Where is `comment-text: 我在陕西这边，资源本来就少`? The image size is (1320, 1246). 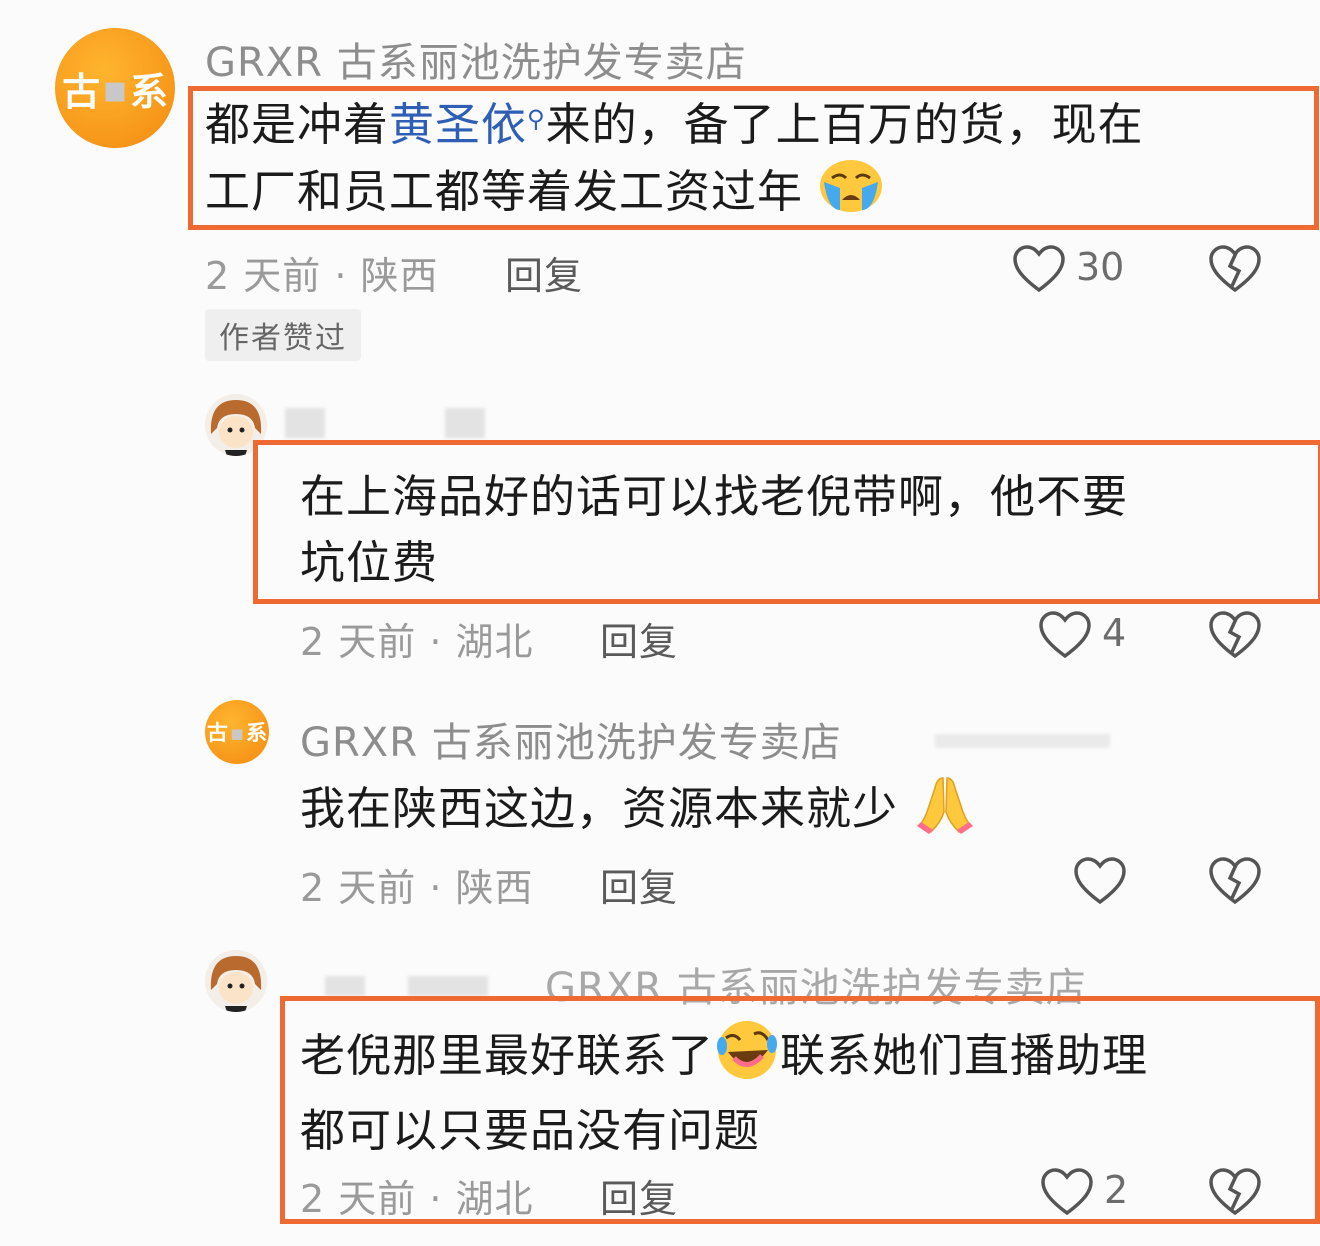 comment-text: 我在陕西这边，资源本来就少 is located at coordinates (800, 812).